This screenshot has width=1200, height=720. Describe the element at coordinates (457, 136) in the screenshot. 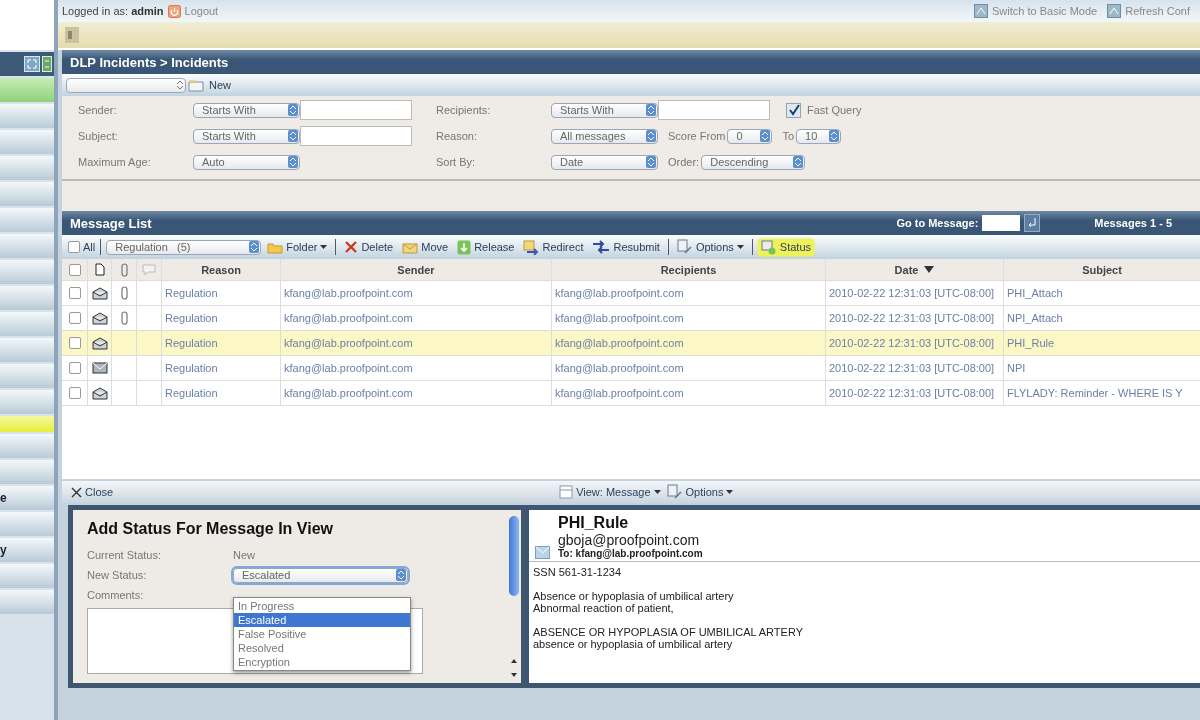

I see `field-label: Reason:` at that location.